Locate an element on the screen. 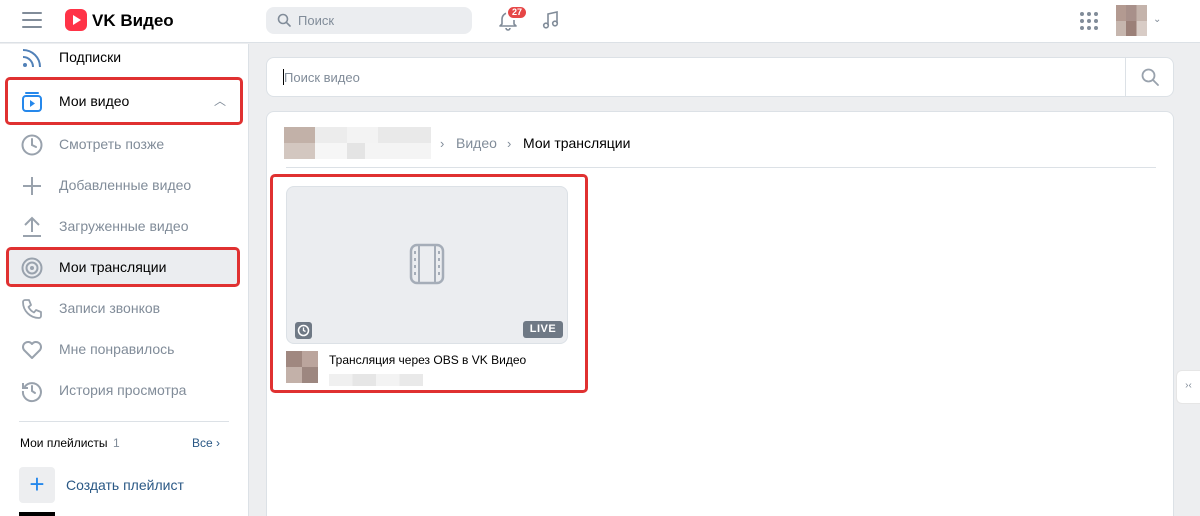 Image resolution: width=1200 pixels, height=516 pixels. playlists-title: Мои плейлисты is located at coordinates (64, 443).